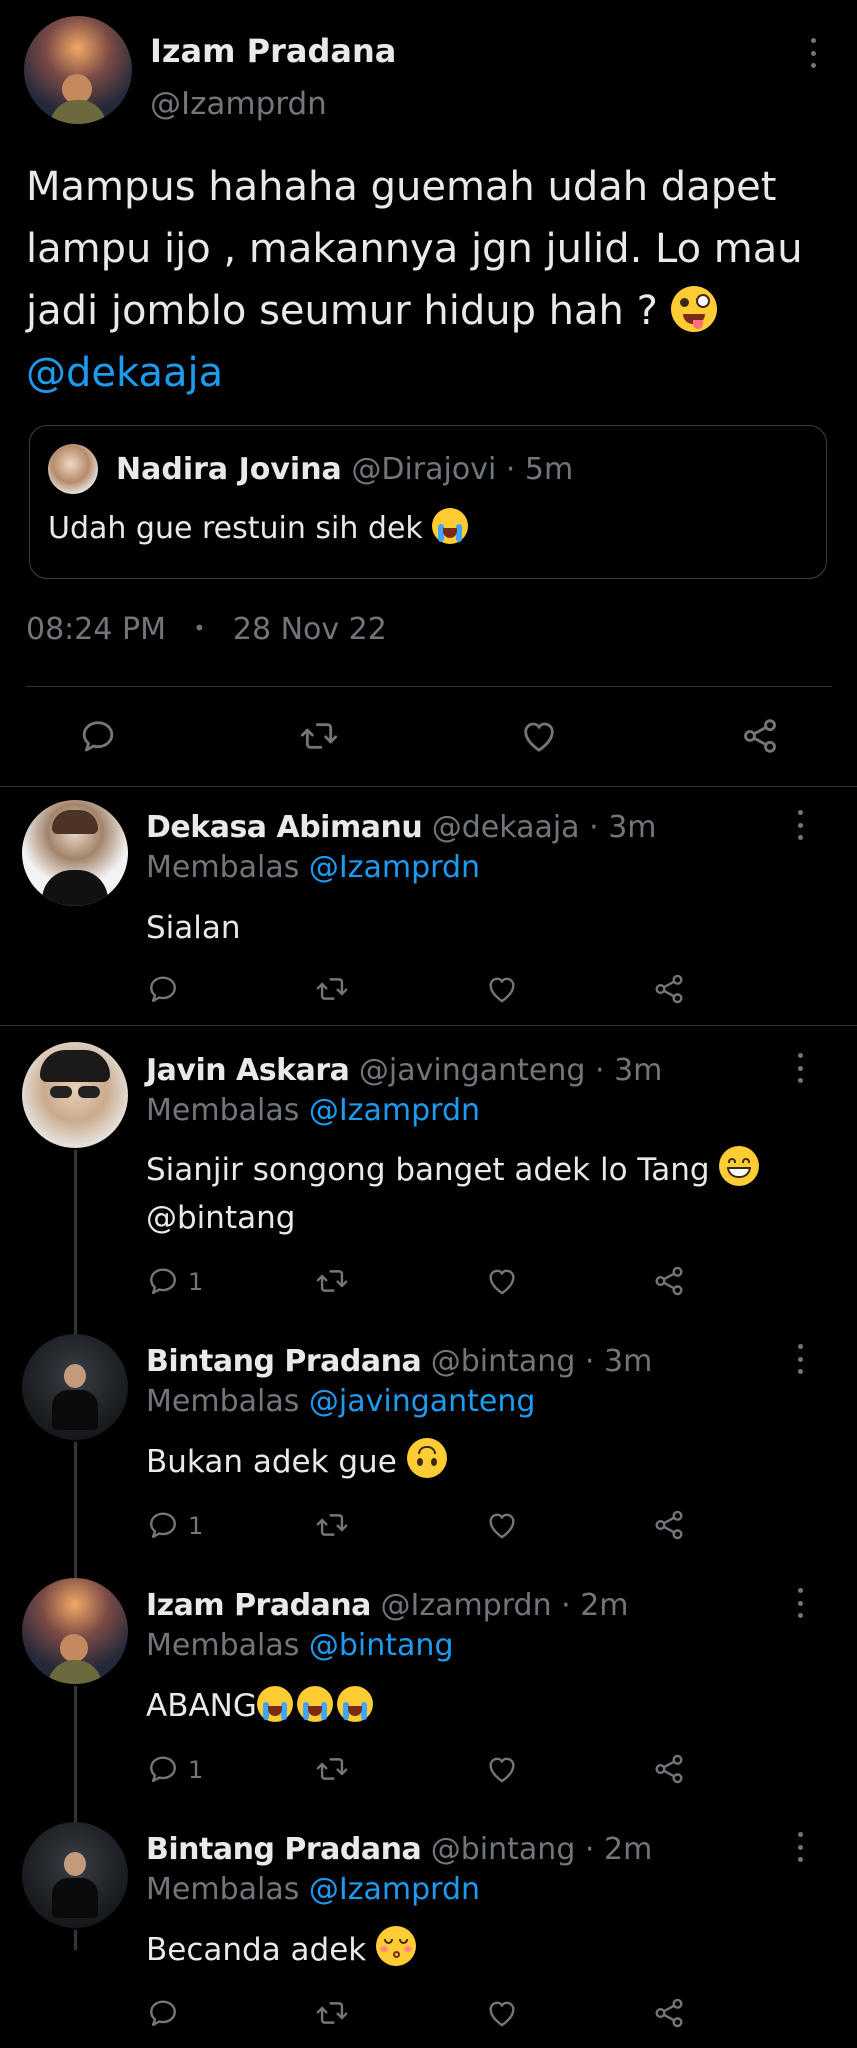 The height and width of the screenshot is (2048, 857). I want to click on main-author-avatar, so click(78, 70).